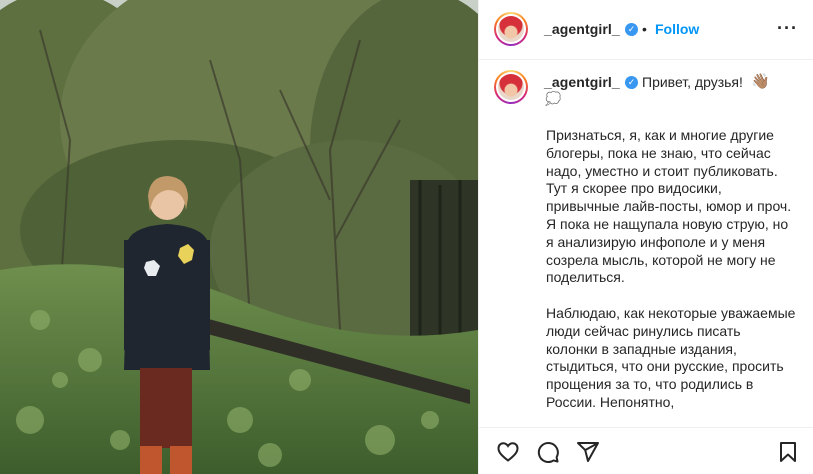 The width and height of the screenshot is (813, 474). Describe the element at coordinates (511, 87) in the screenshot. I see `caption-author-avatar` at that location.